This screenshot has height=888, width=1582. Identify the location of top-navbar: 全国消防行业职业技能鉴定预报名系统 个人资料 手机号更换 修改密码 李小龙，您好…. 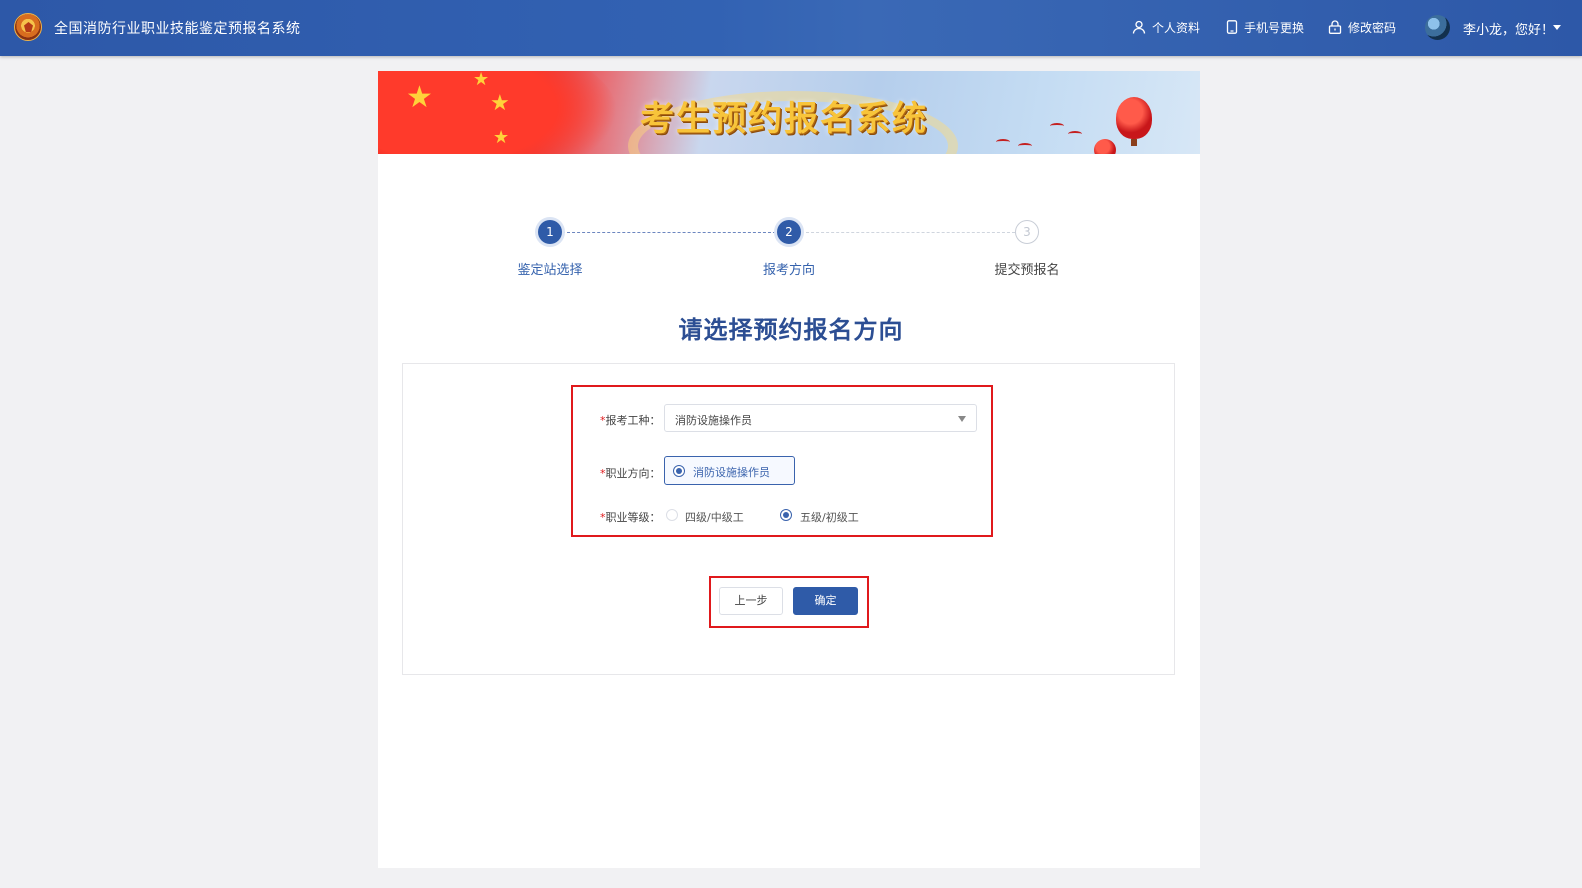
(791, 28).